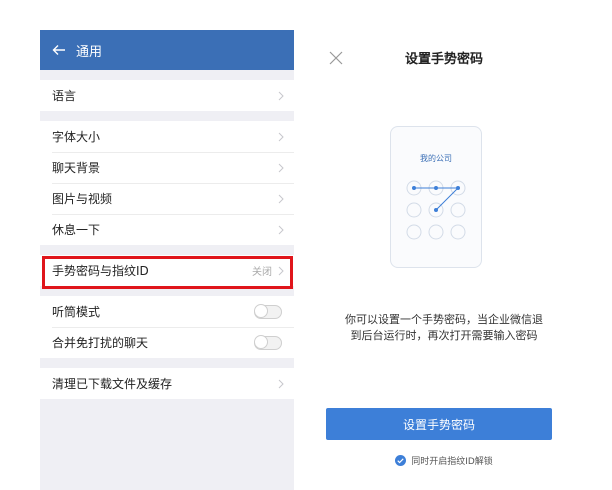  I want to click on settings-group-security: 手势密码与指纹ID 关闭, so click(167, 270).